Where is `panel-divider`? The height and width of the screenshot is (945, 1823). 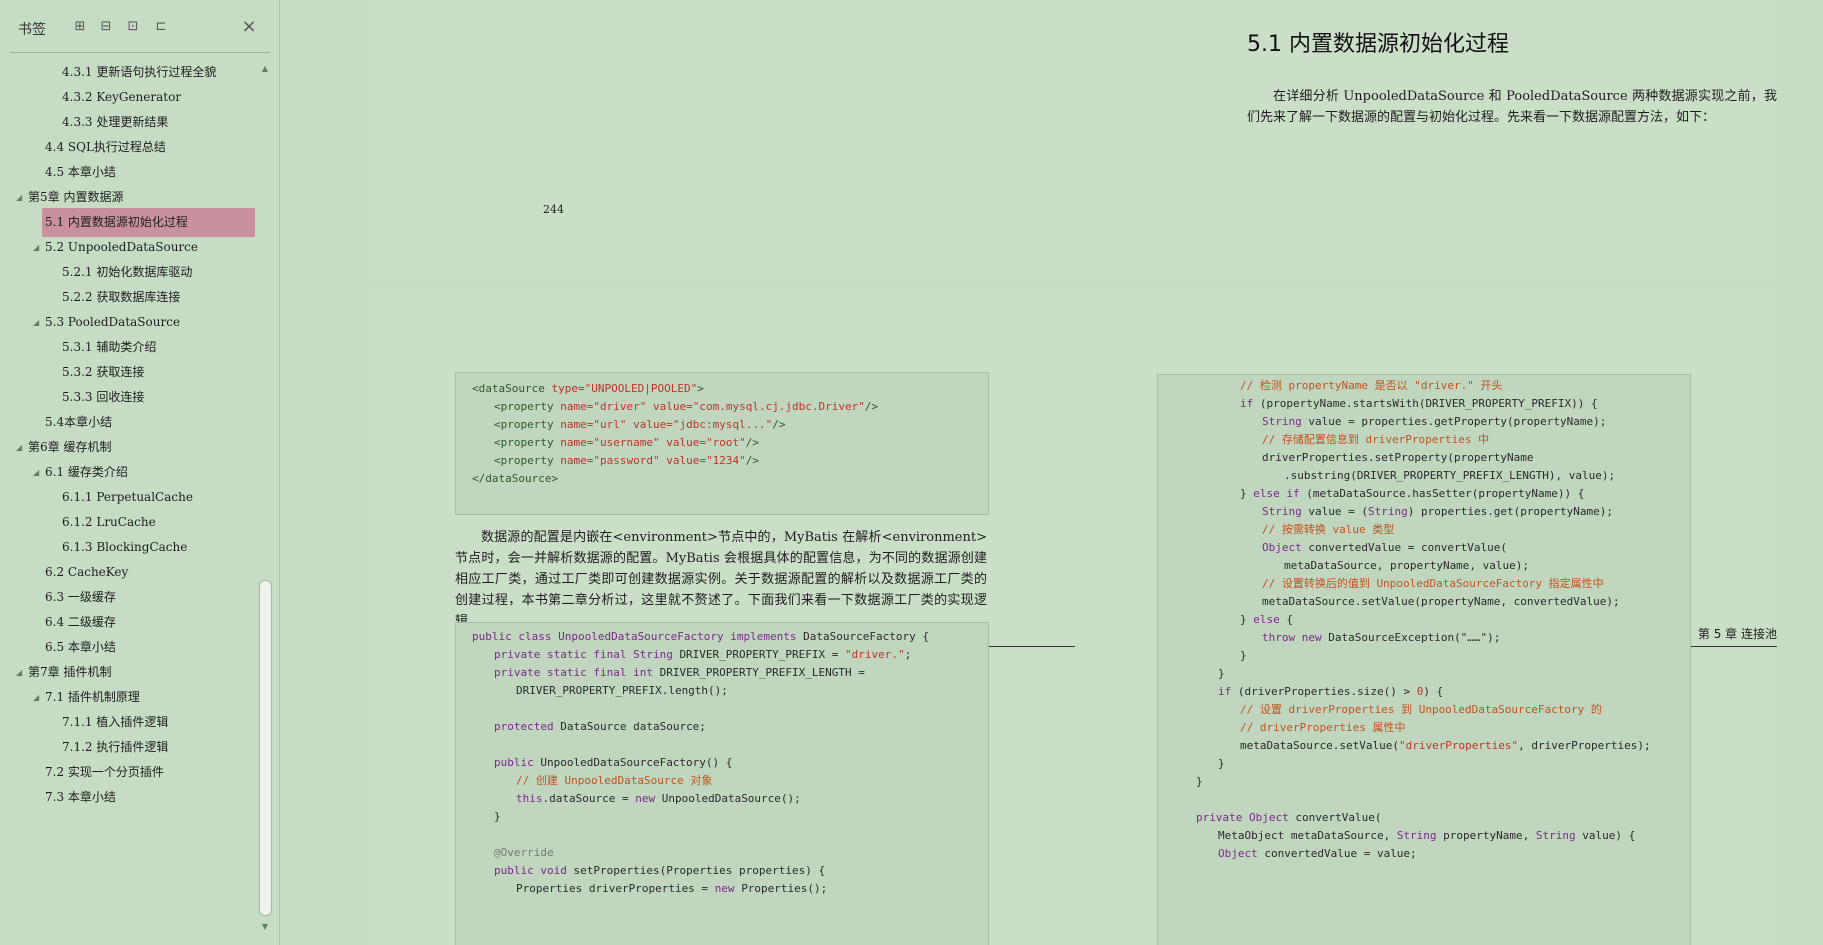
panel-divider is located at coordinates (140, 52).